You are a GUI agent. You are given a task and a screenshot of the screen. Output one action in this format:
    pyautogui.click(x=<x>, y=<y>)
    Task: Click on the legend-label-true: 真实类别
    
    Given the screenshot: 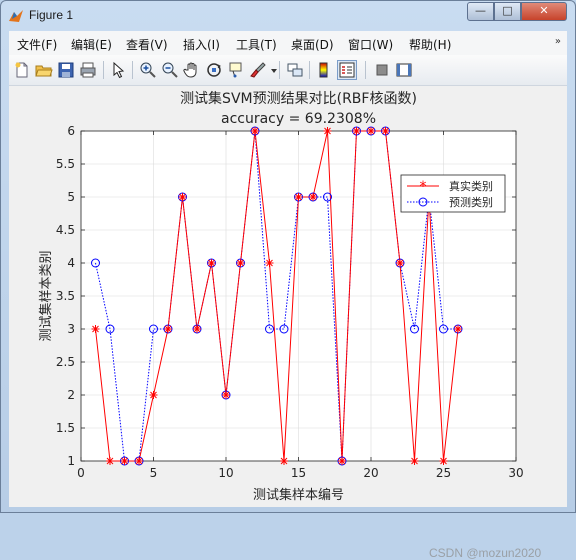 What is the action you would take?
    pyautogui.click(x=471, y=186)
    